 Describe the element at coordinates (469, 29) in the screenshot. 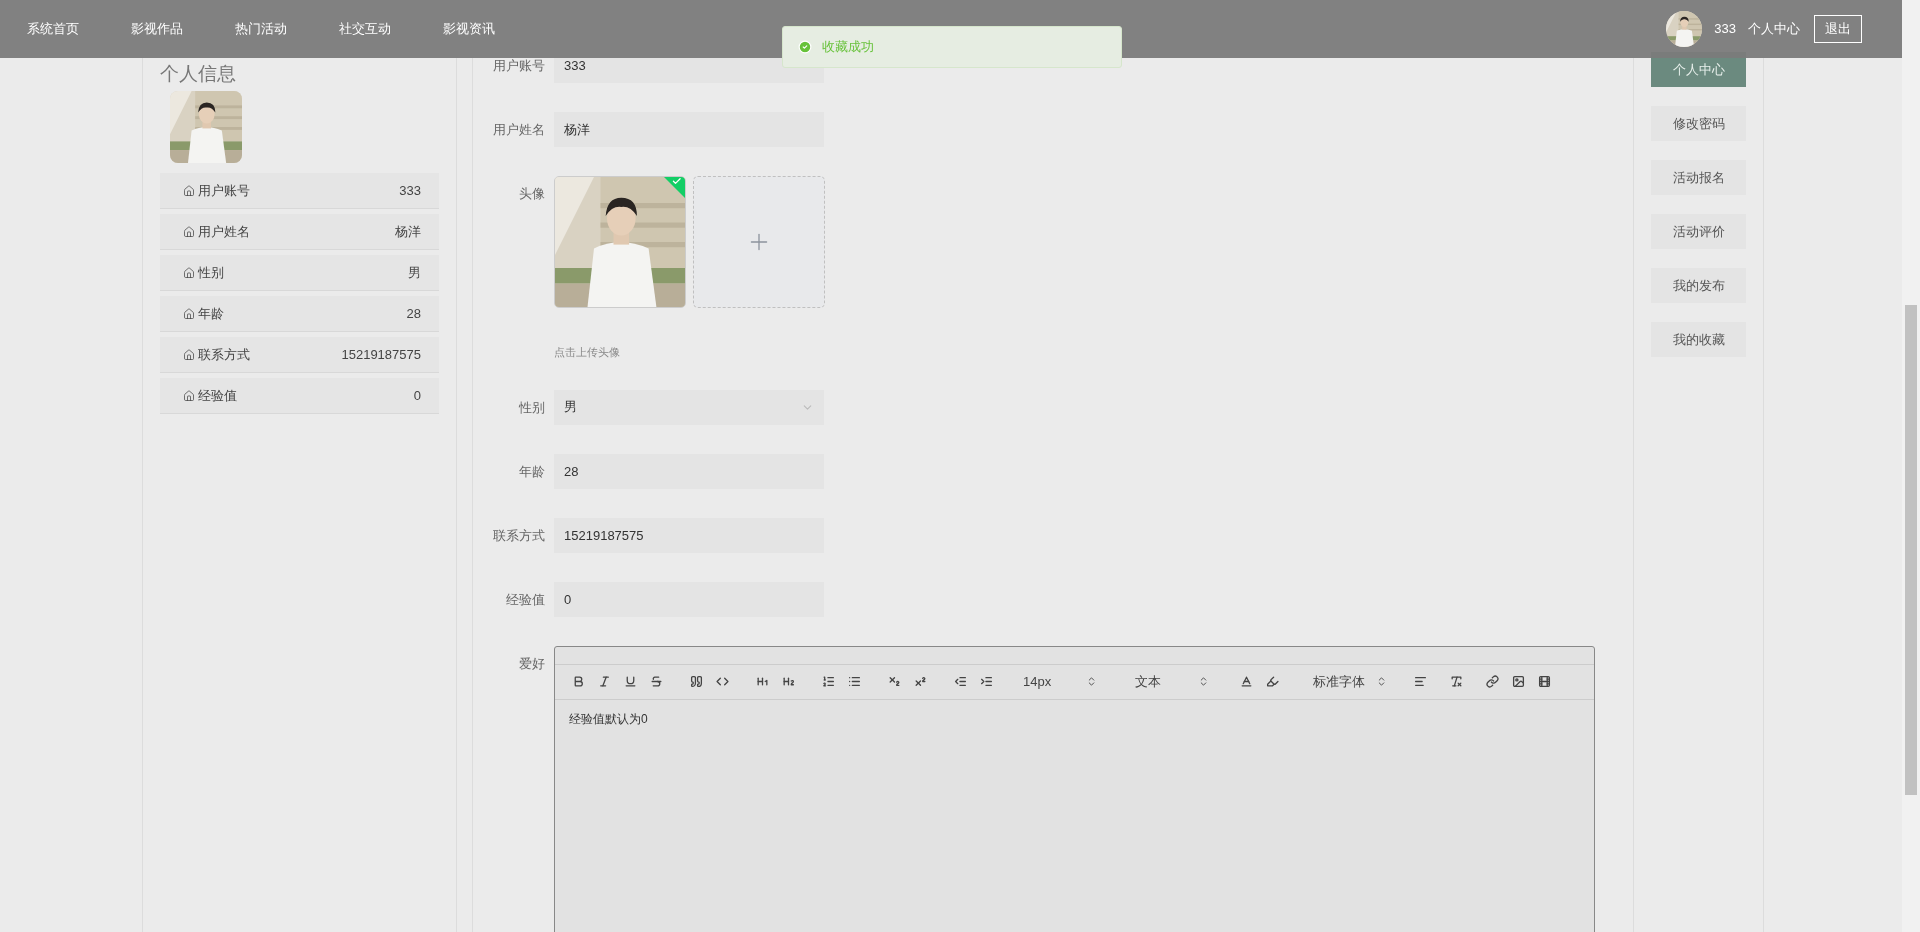

I see `nav-link: 影视资讯` at that location.